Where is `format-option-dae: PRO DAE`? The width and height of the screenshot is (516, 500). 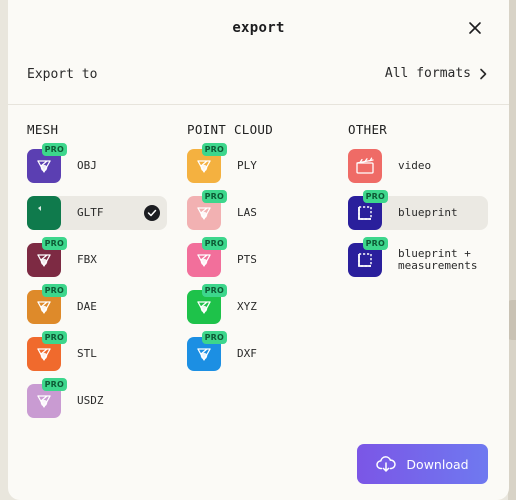 format-option-dae: PRO DAE is located at coordinates (97, 304).